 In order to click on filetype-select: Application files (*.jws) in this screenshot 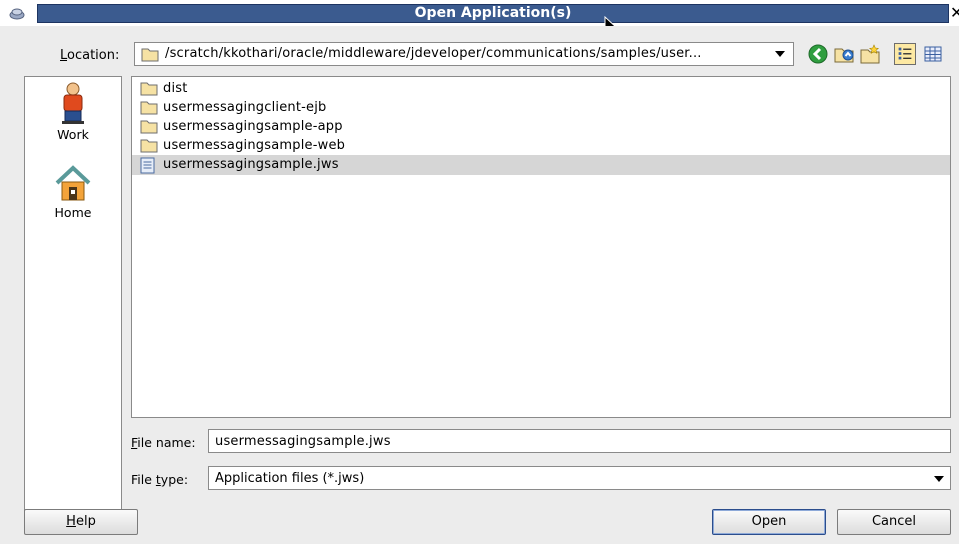, I will do `click(579, 478)`.